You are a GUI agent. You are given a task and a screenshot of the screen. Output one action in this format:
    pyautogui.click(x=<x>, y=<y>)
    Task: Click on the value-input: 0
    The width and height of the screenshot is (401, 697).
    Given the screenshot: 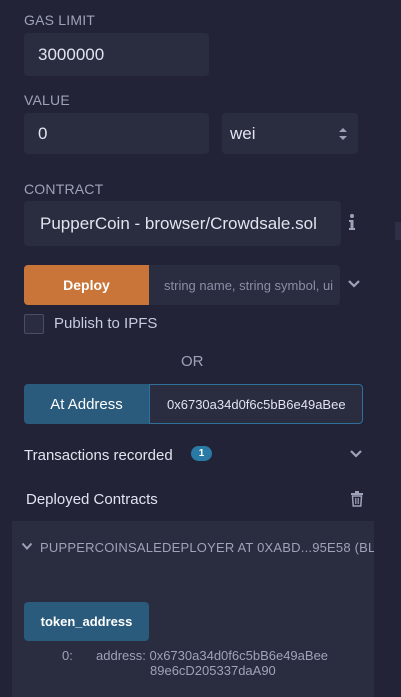 What is the action you would take?
    pyautogui.click(x=116, y=133)
    